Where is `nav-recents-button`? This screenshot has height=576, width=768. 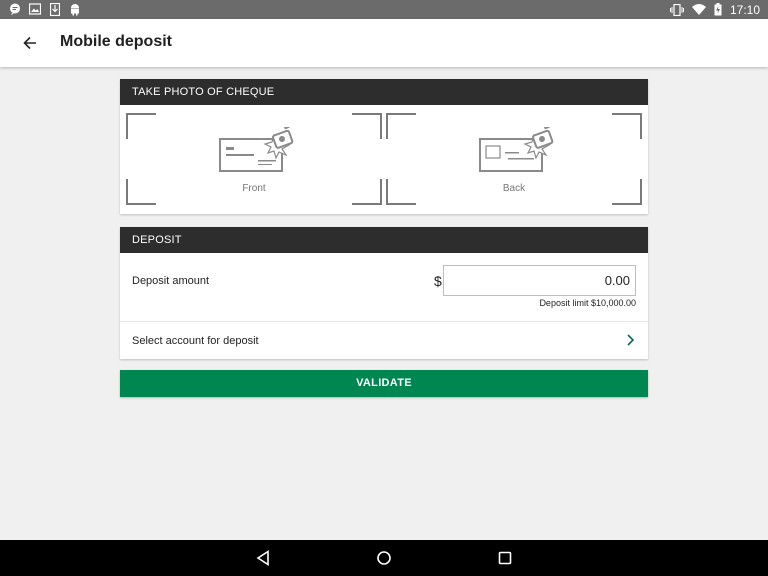 nav-recents-button is located at coordinates (505, 558).